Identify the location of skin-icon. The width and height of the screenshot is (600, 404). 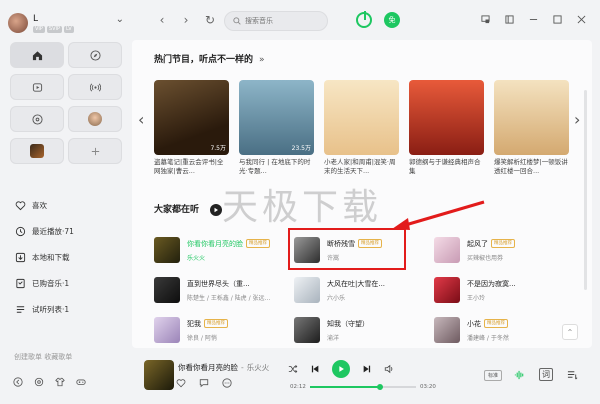
(59, 381).